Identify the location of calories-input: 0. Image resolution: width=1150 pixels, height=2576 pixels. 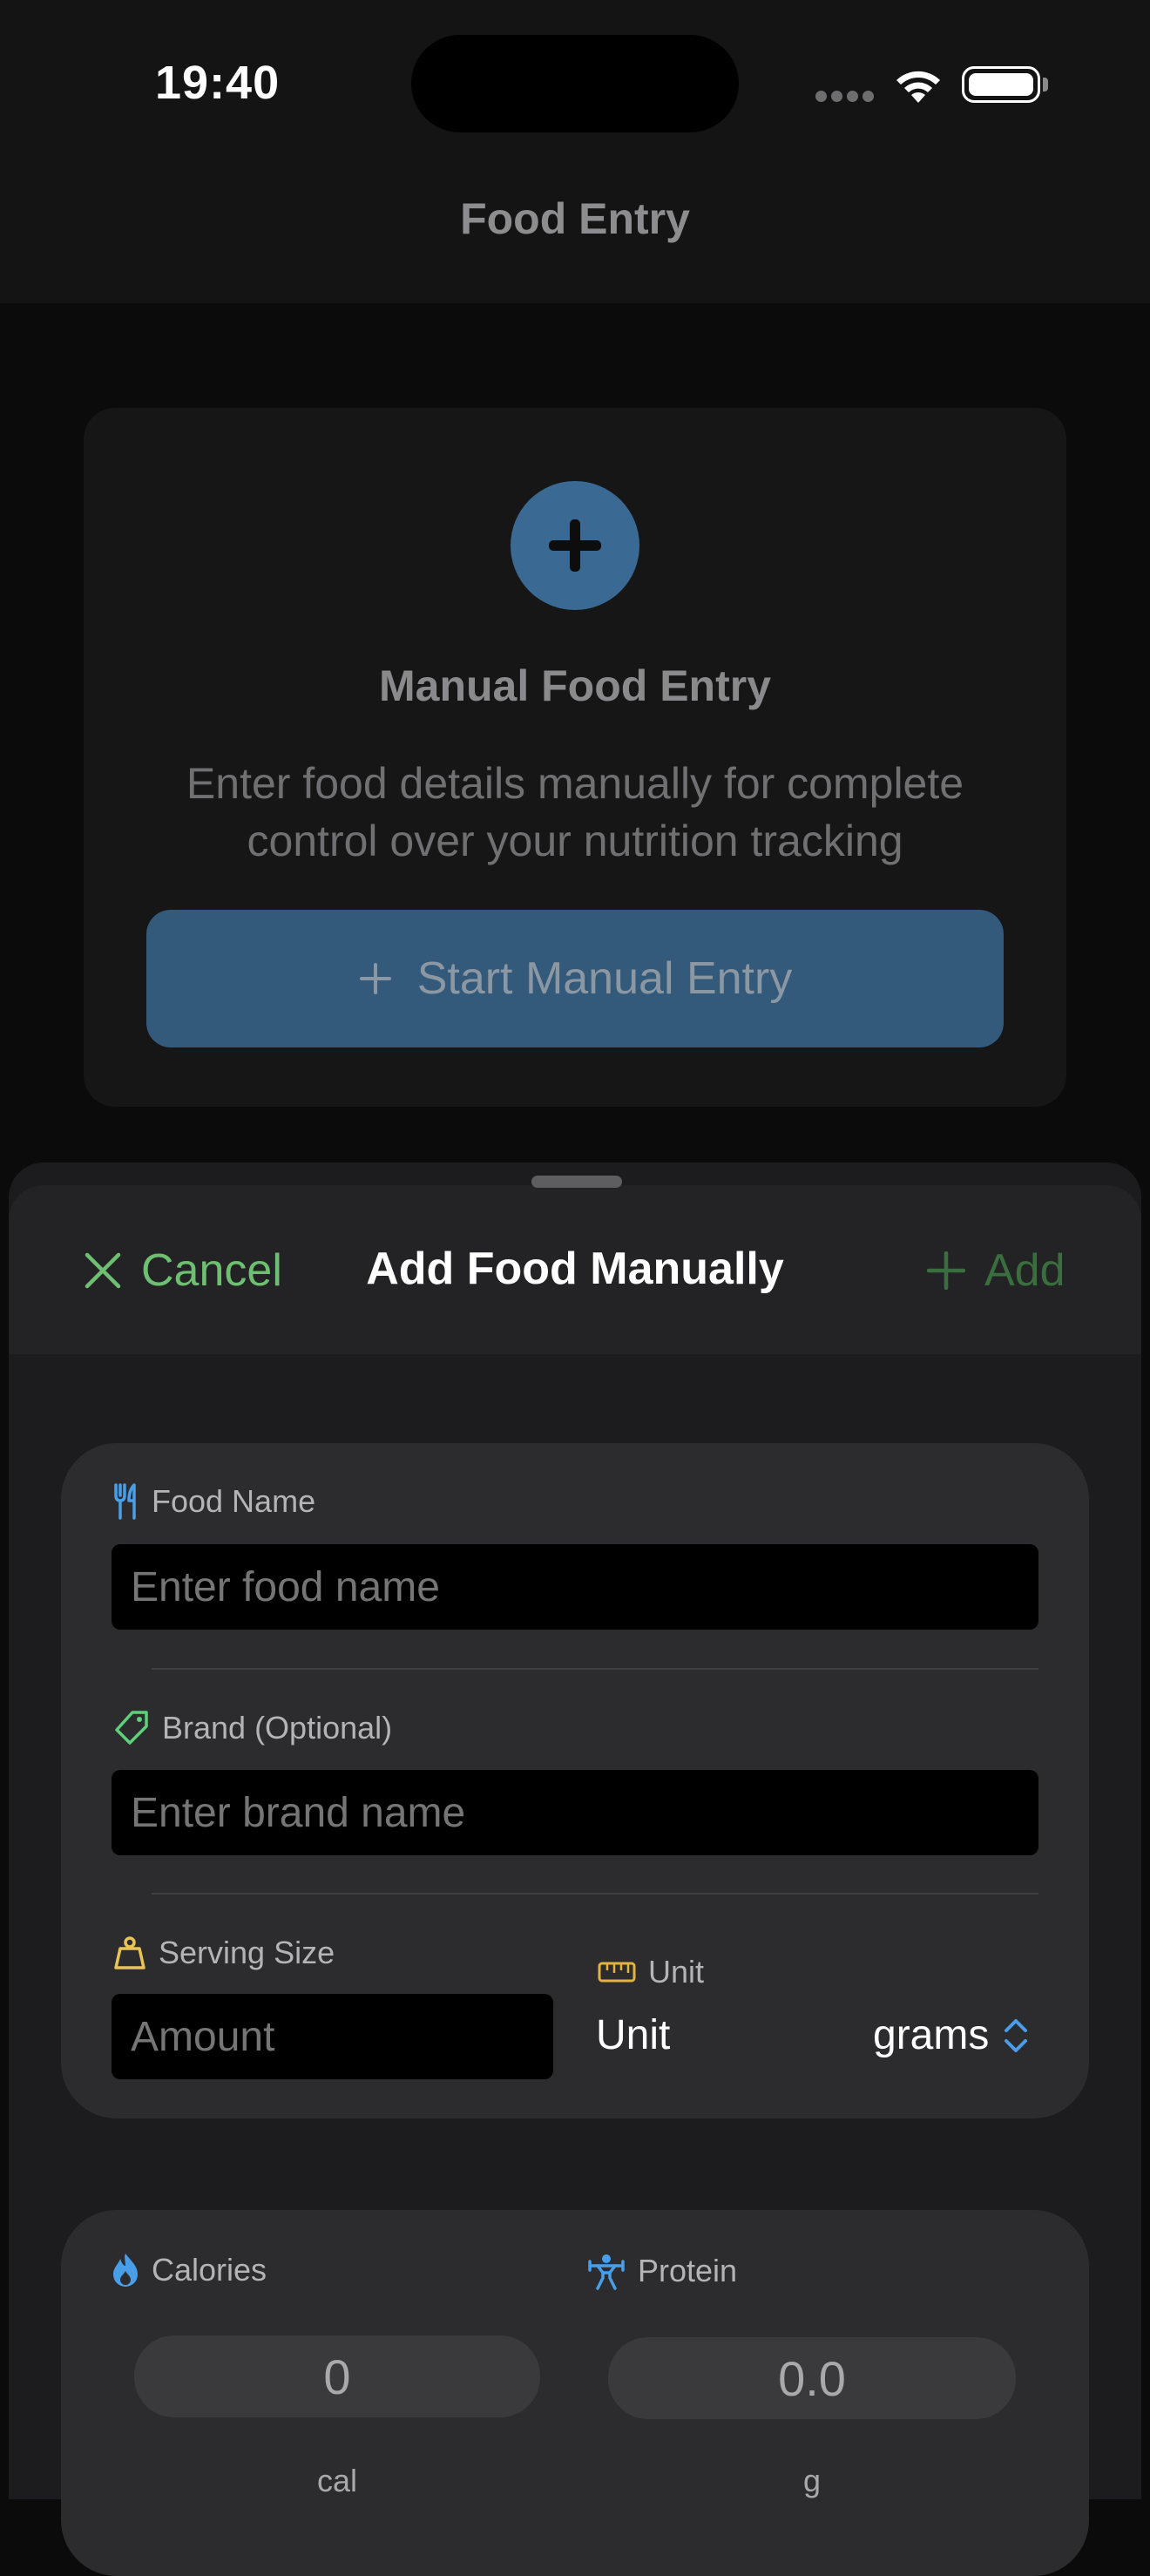
(337, 2376).